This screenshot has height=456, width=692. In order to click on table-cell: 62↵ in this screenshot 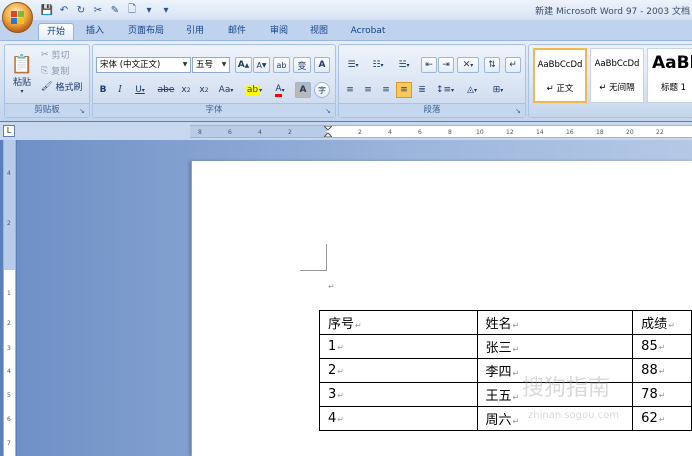, I will do `click(662, 418)`.